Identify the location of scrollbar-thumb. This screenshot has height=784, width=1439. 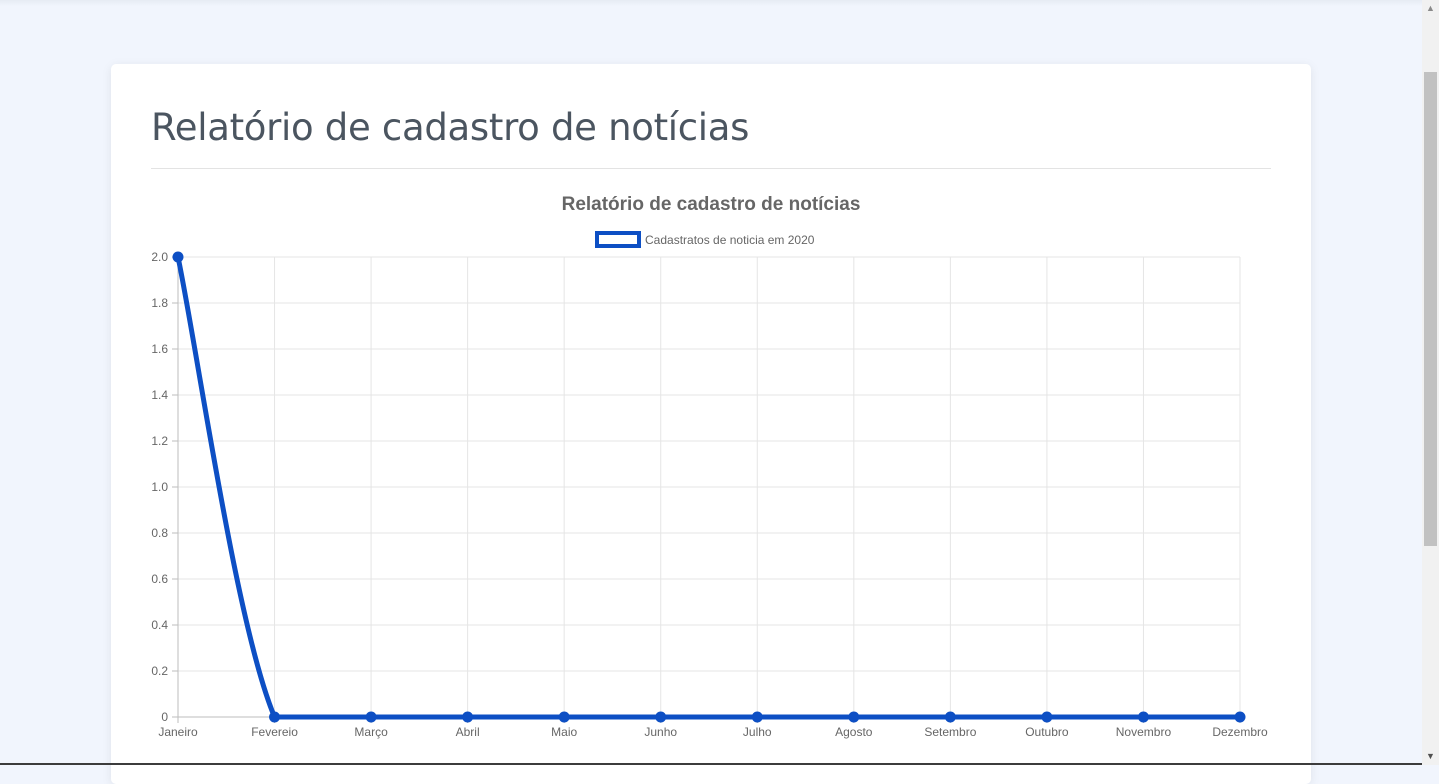
(1430, 309).